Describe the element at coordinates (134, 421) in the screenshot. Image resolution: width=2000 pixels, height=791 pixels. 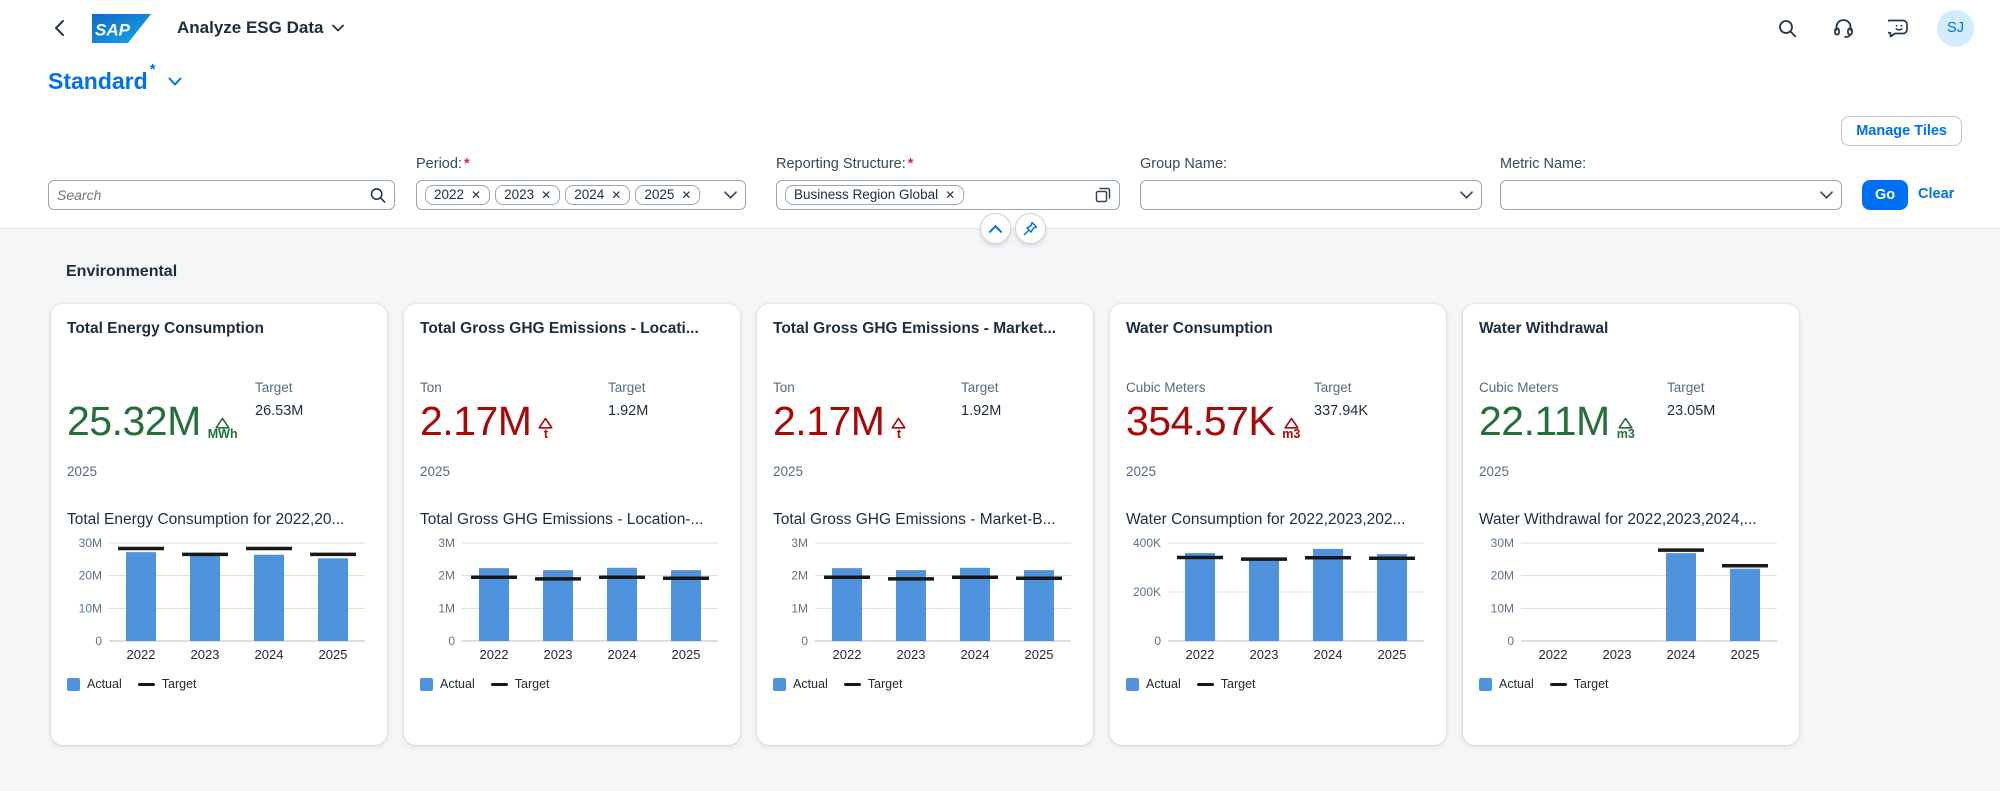
I see `kpi-value: 25.32M` at that location.